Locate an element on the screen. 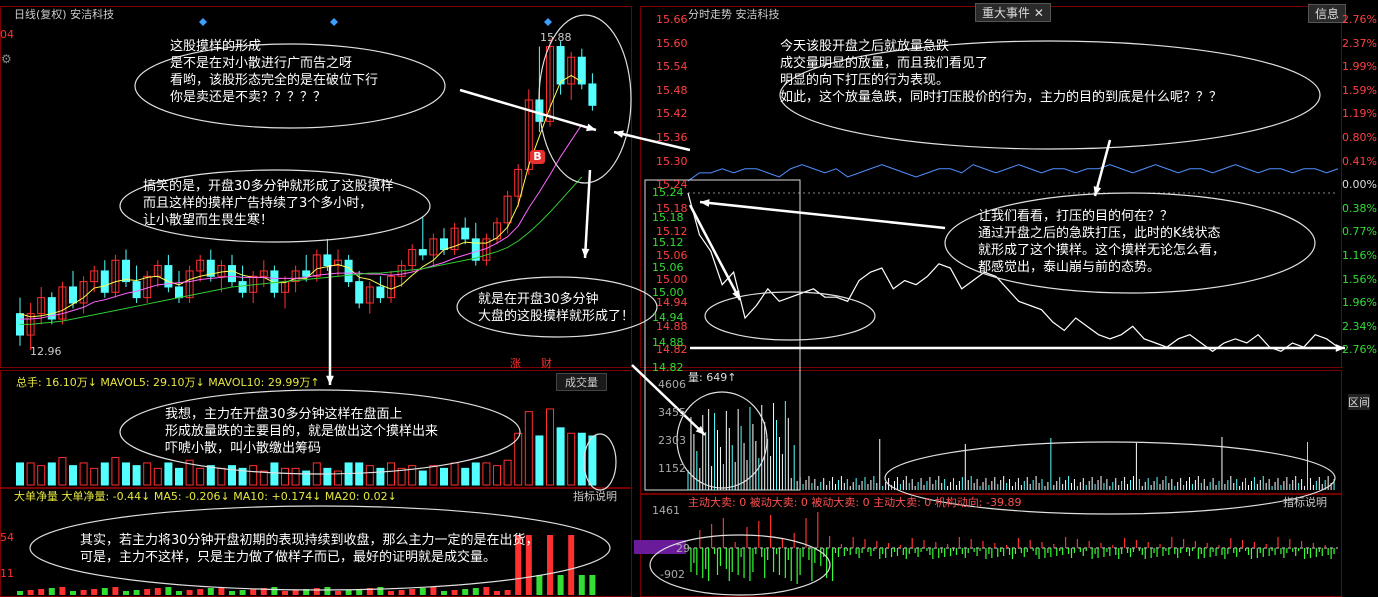  pct-axis-label: 1.96% is located at coordinates (1359, 303).